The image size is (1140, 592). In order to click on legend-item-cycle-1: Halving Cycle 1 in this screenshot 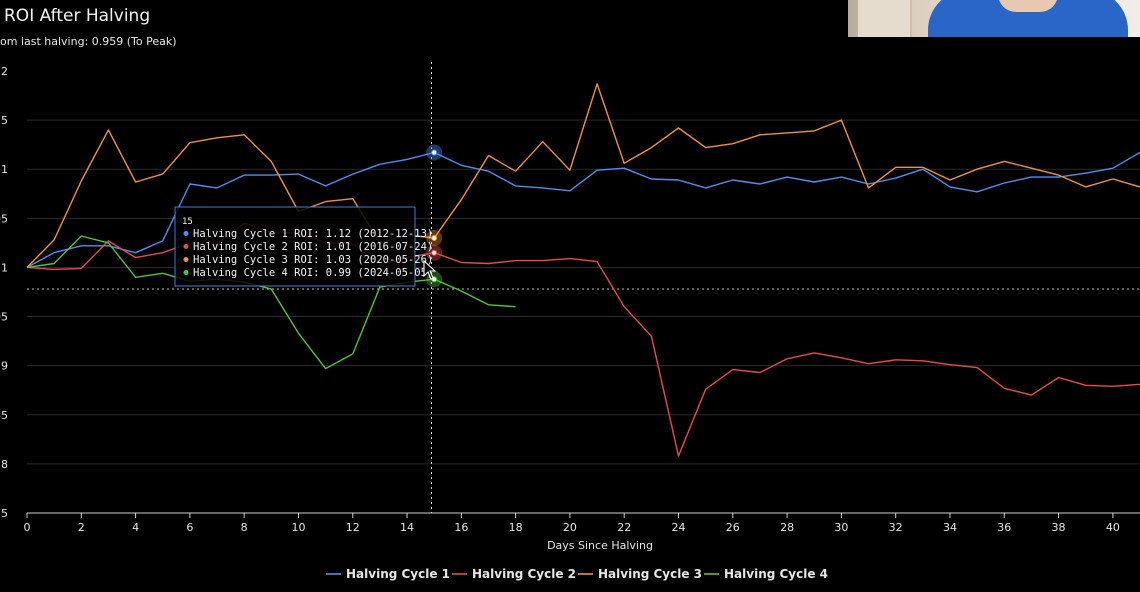, I will do `click(388, 574)`.